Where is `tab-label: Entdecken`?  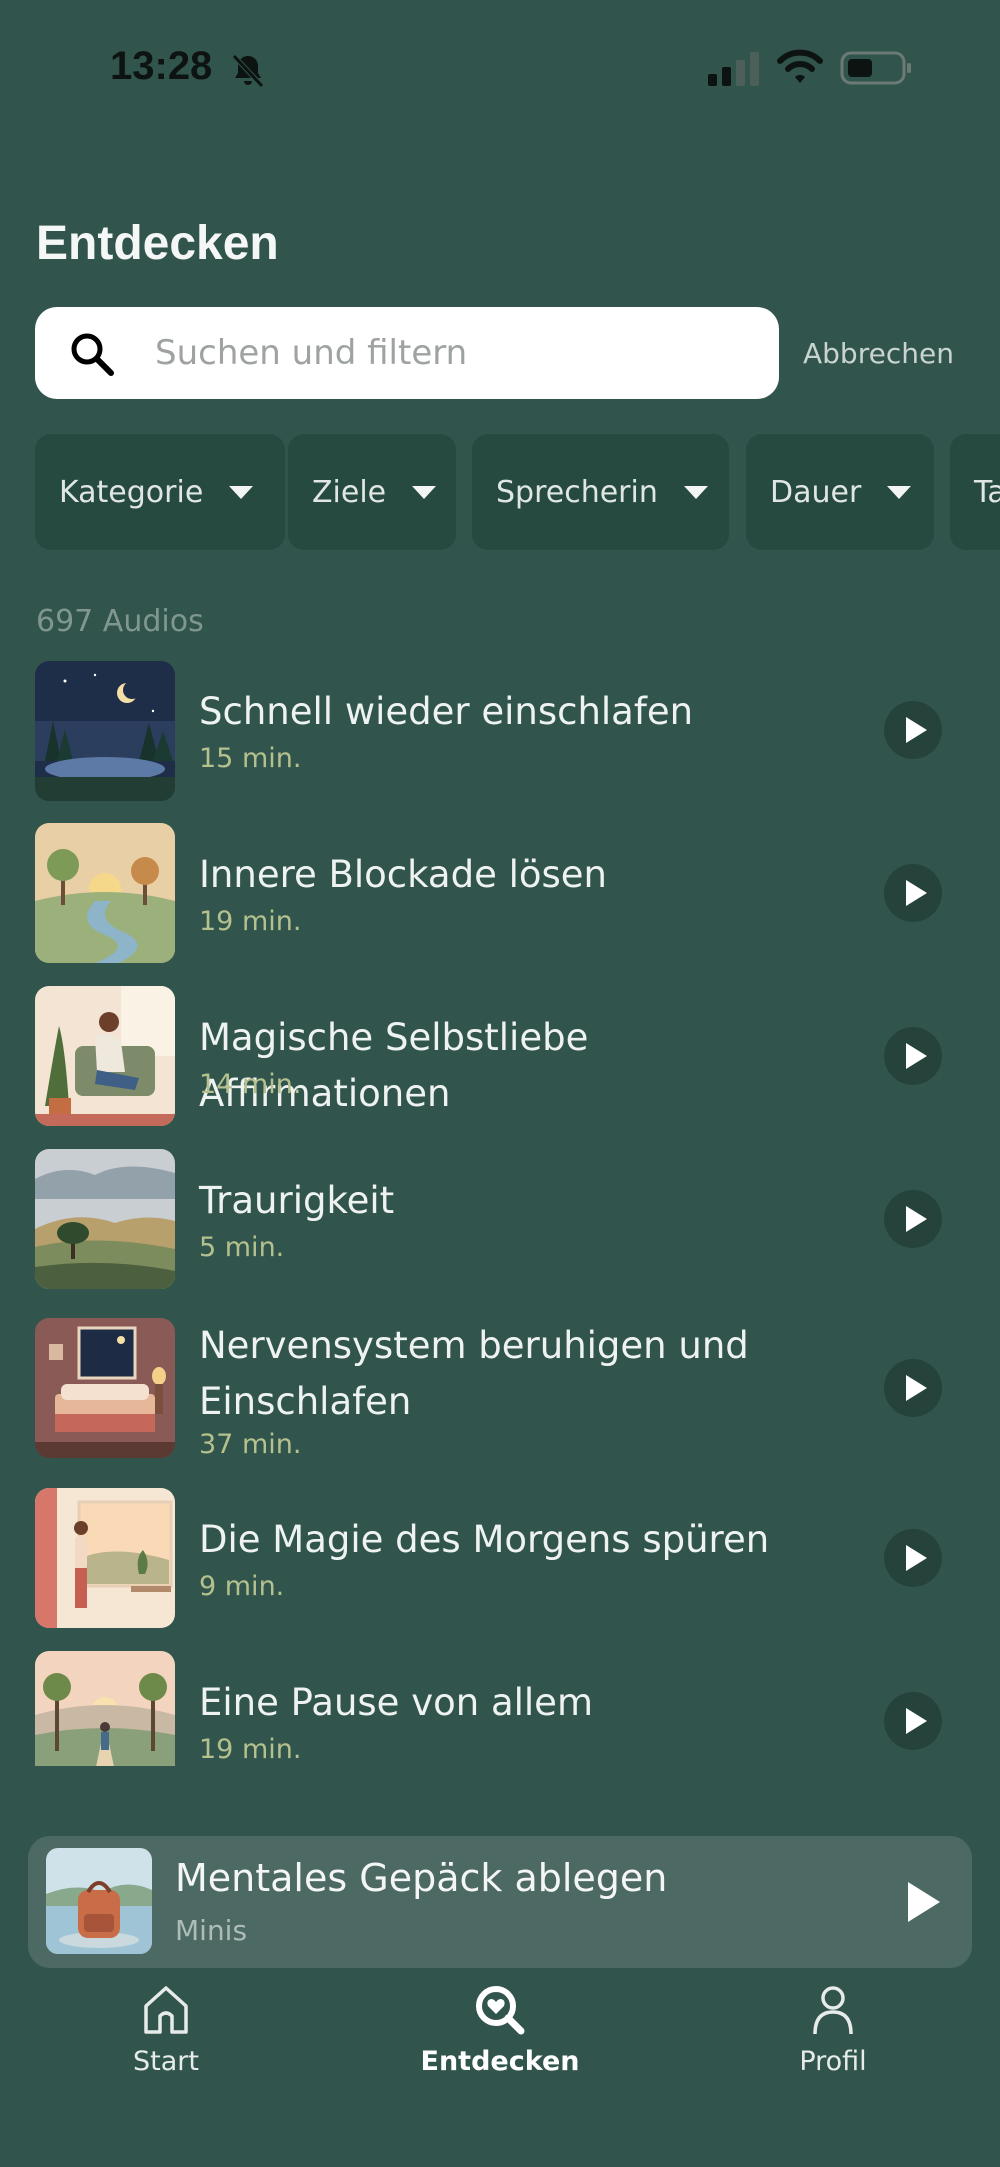 tab-label: Entdecken is located at coordinates (500, 2061).